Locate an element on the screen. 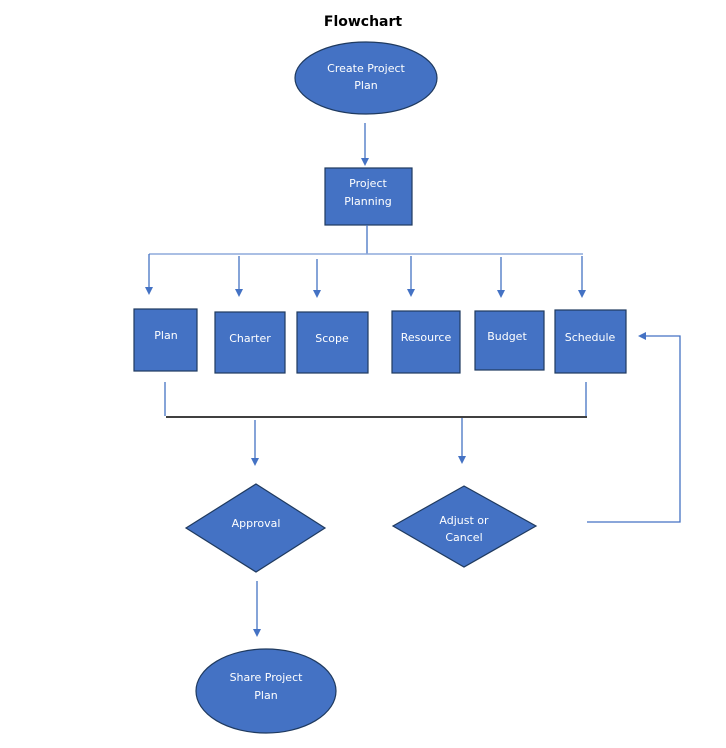  node-create-project-plan: Create Project Plan is located at coordinates (366, 78).